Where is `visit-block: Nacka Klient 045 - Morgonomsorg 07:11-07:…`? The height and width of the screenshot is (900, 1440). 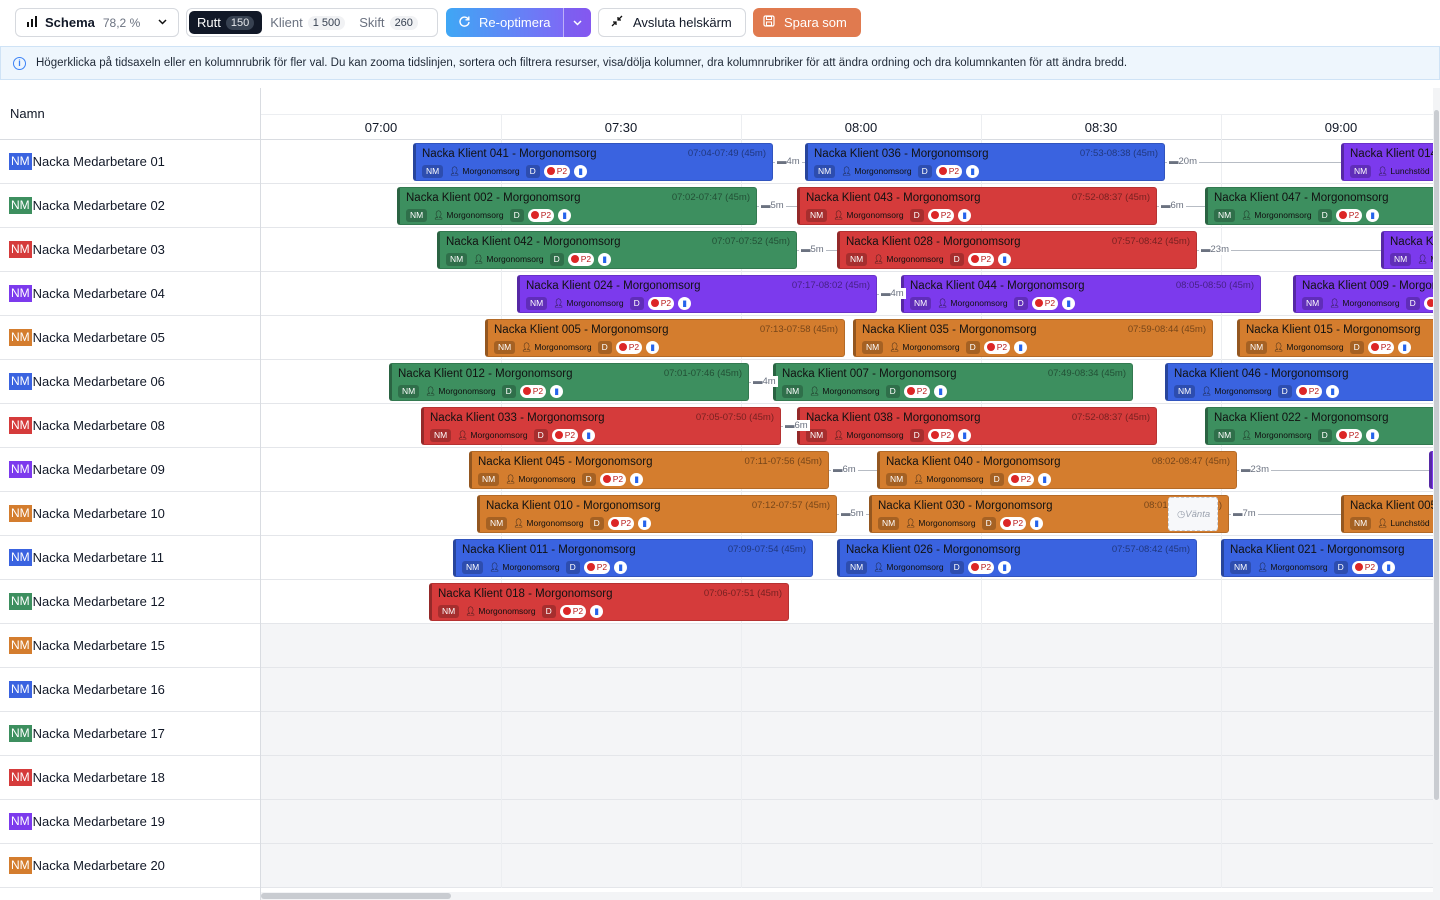 visit-block: Nacka Klient 045 - Morgonomsorg 07:11-07:… is located at coordinates (649, 470).